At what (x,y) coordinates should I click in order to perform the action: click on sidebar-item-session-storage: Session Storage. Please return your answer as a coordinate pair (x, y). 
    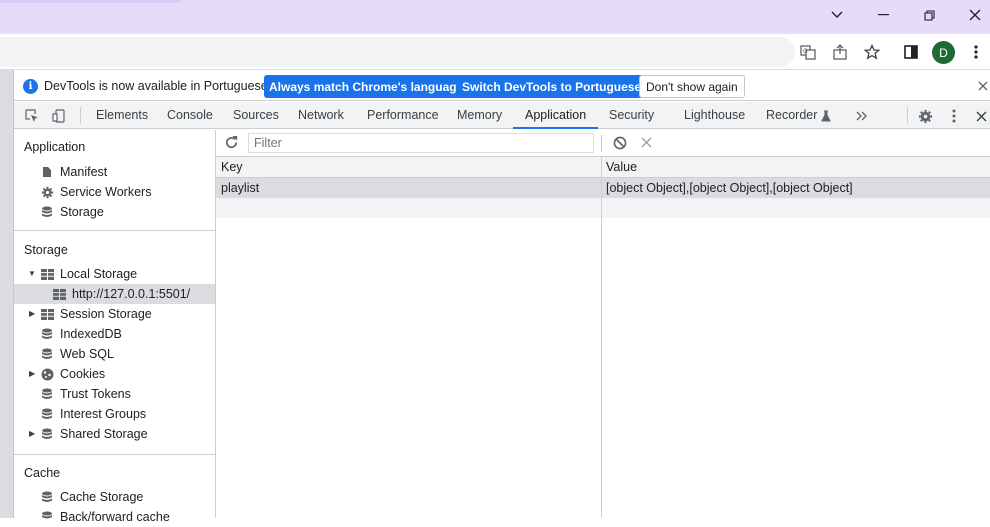
    Looking at the image, I should click on (96, 314).